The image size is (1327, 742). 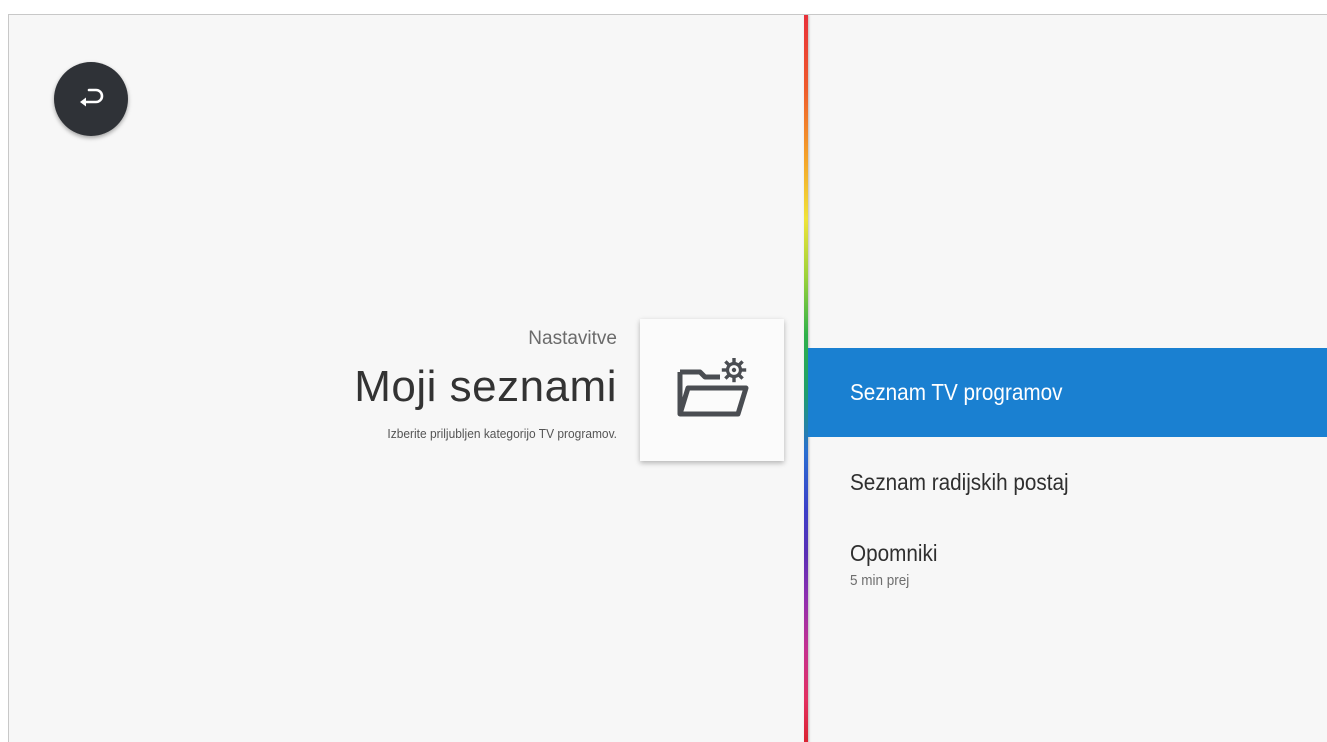 What do you see at coordinates (1067, 568) in the screenshot?
I see `menu-item-reminders: Opomniki 5 min prej` at bounding box center [1067, 568].